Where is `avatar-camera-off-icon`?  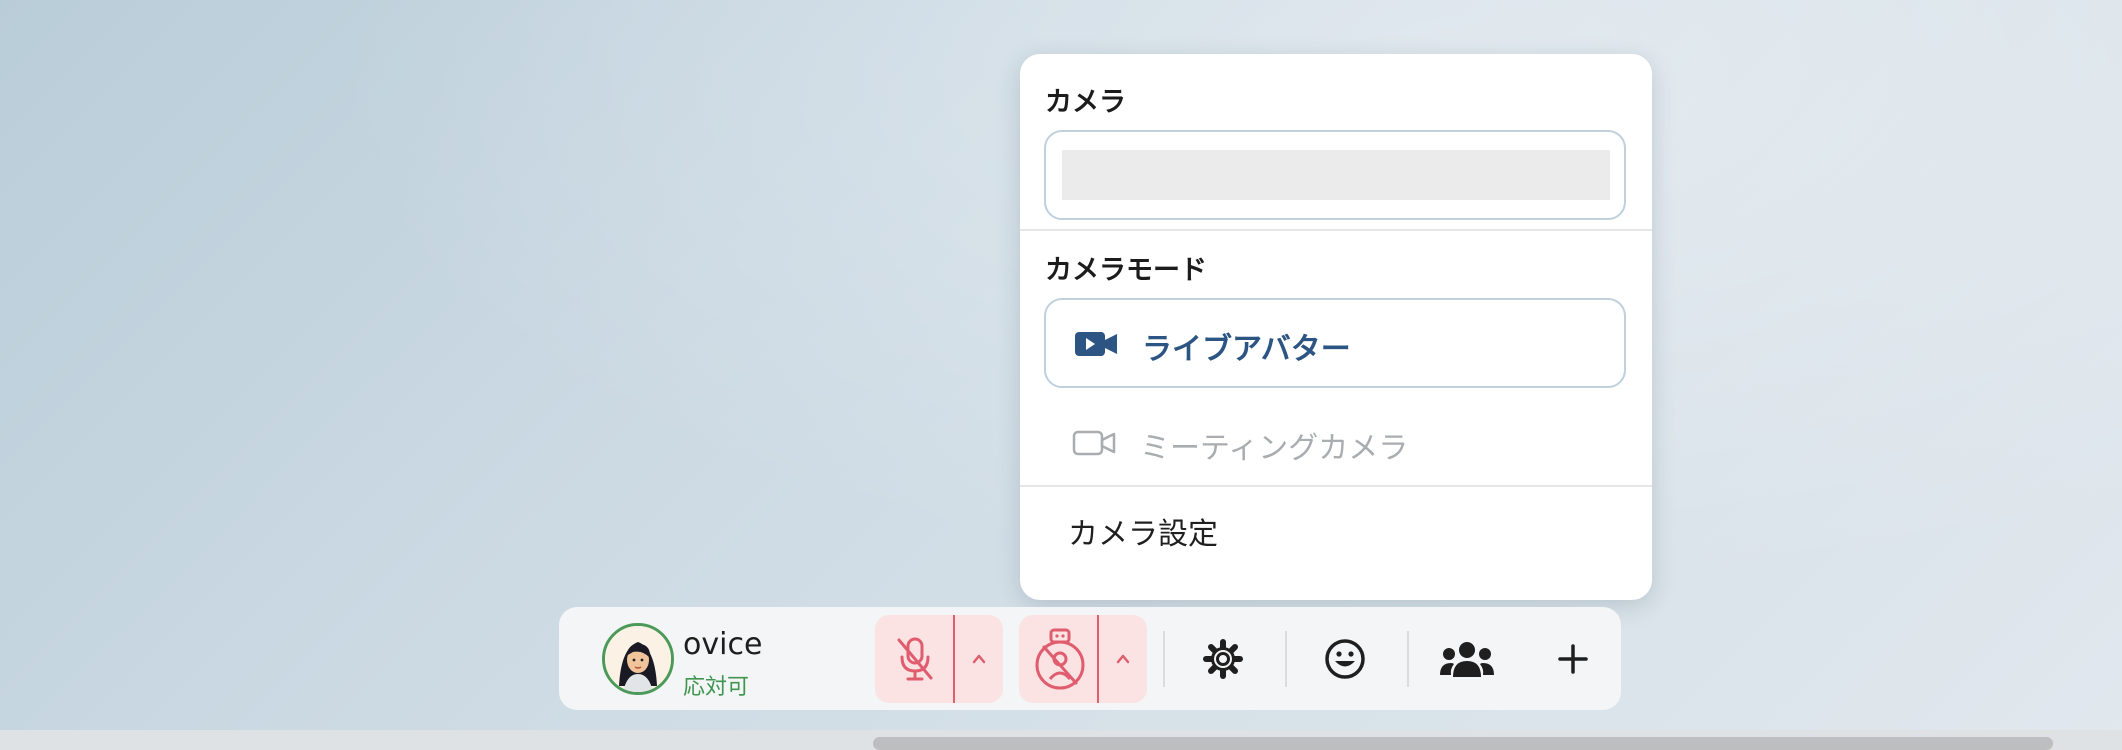 avatar-camera-off-icon is located at coordinates (1060, 659).